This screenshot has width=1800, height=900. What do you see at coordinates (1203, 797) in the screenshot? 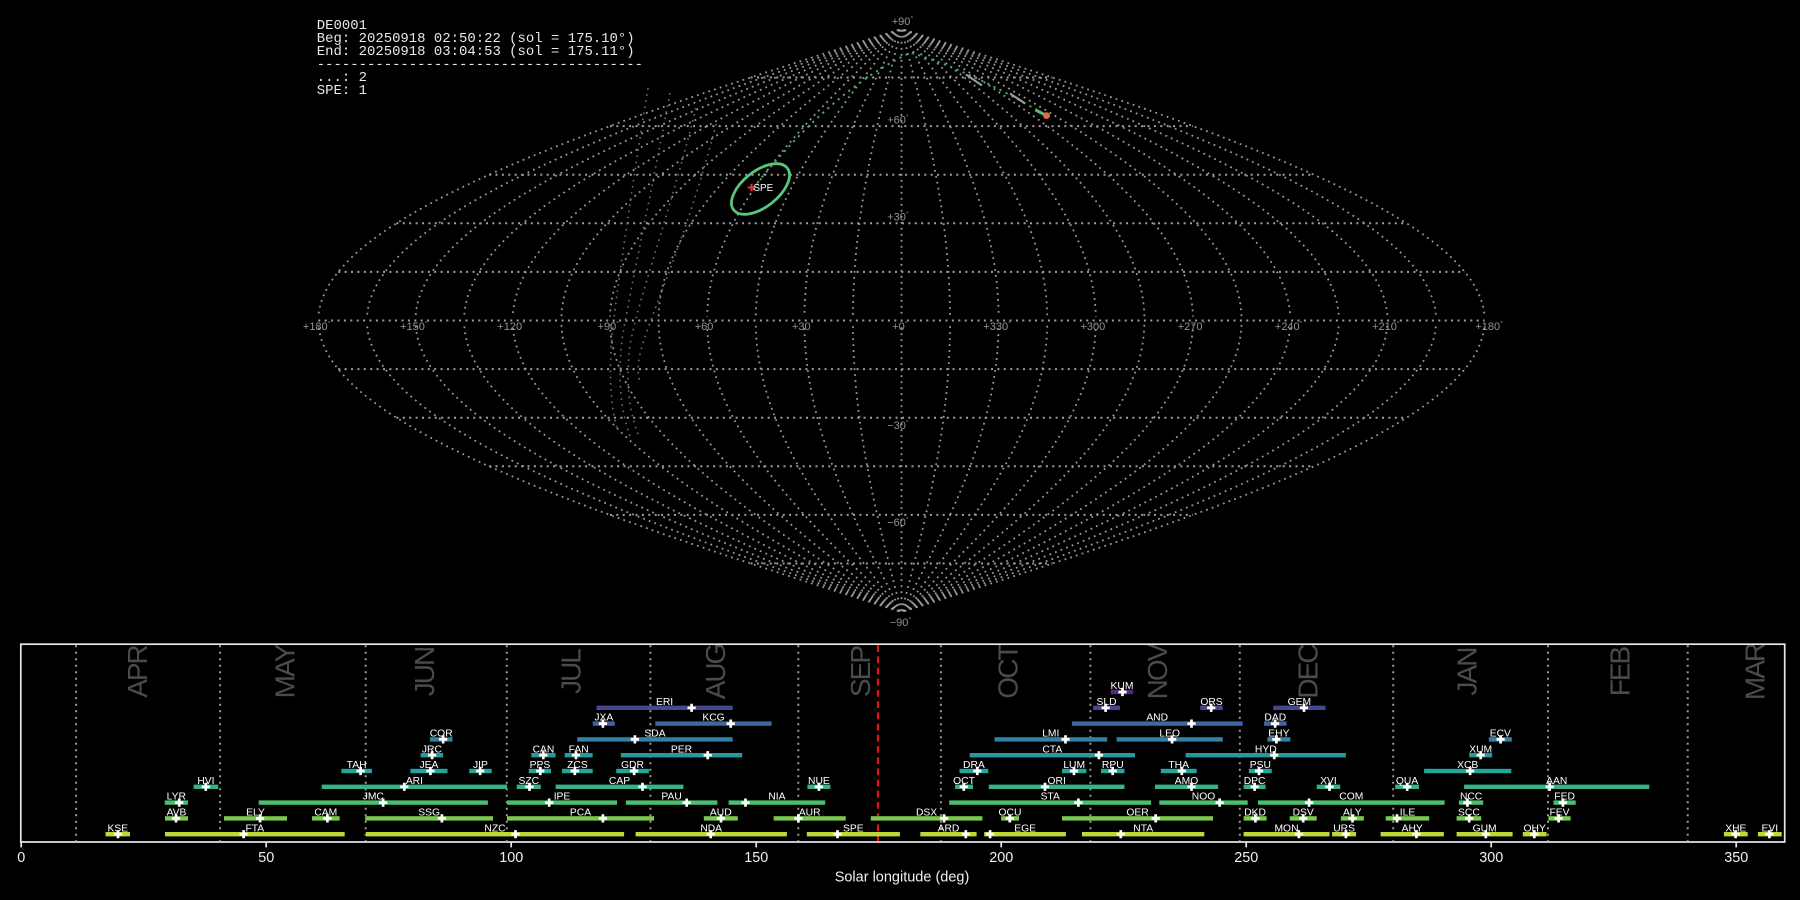
I see `svg-text: NOO` at bounding box center [1203, 797].